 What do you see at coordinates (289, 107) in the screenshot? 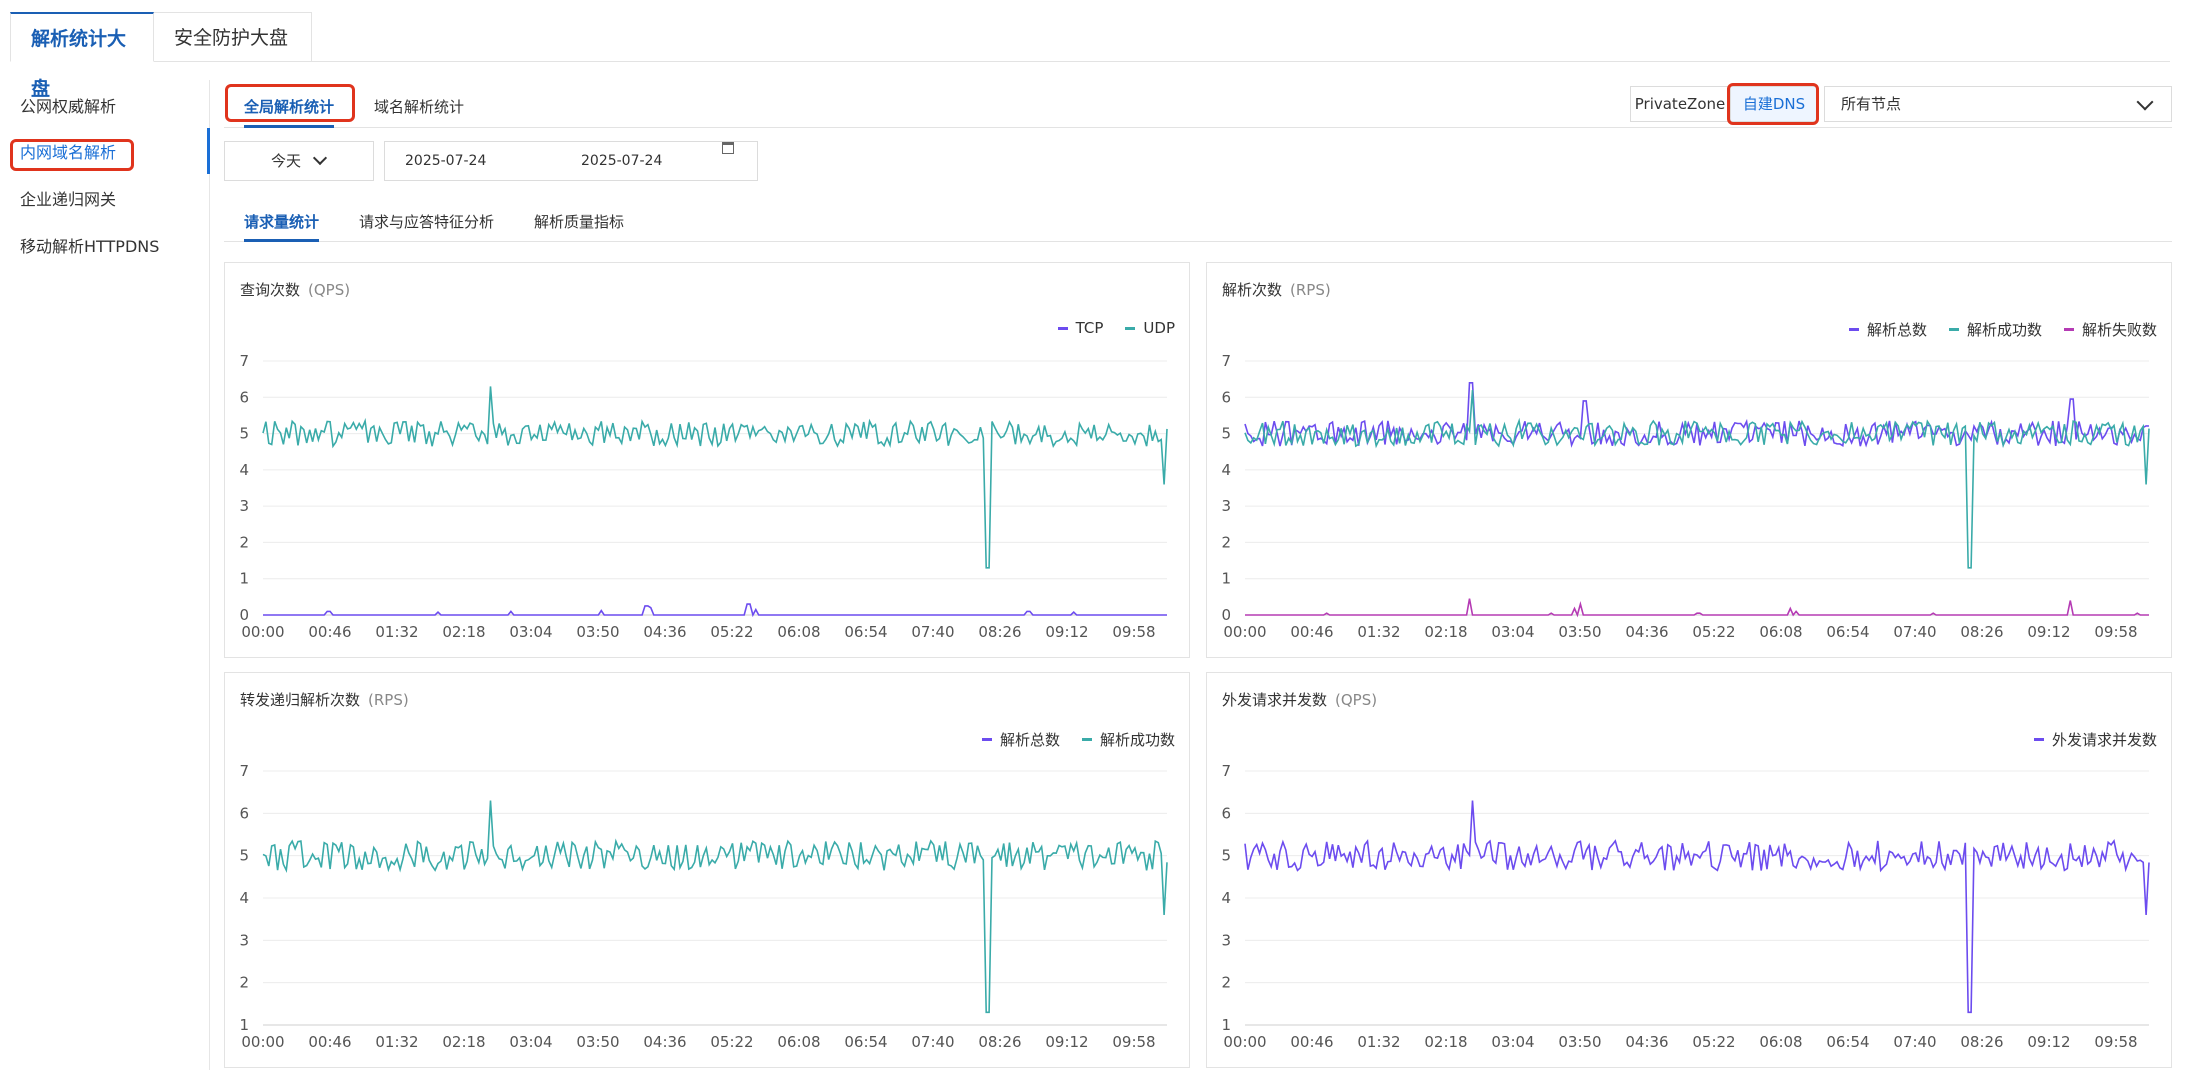
I see `tab-global-stats: 全局解析统计` at bounding box center [289, 107].